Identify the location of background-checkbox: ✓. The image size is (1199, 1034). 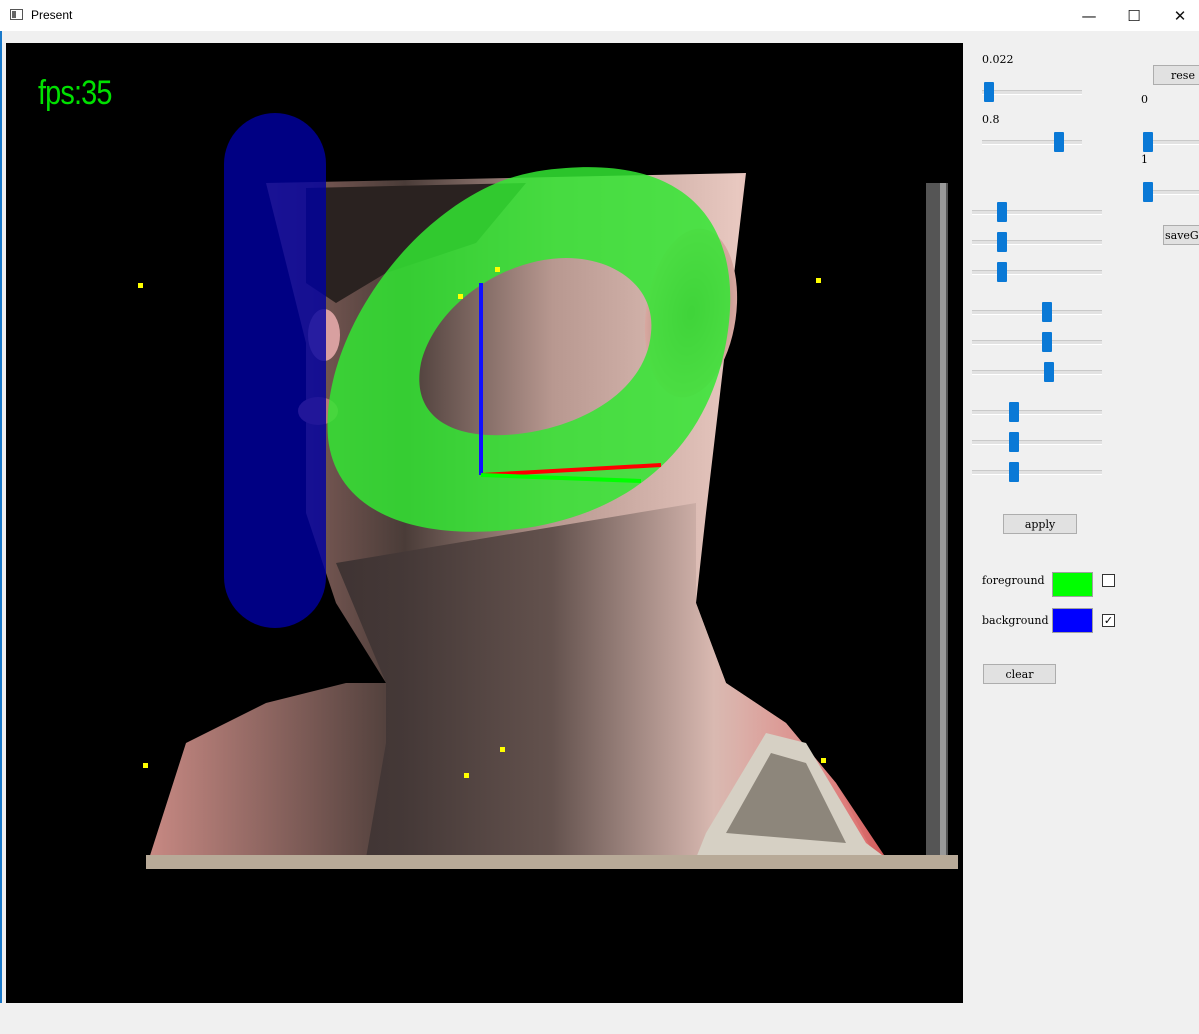
(1108, 620).